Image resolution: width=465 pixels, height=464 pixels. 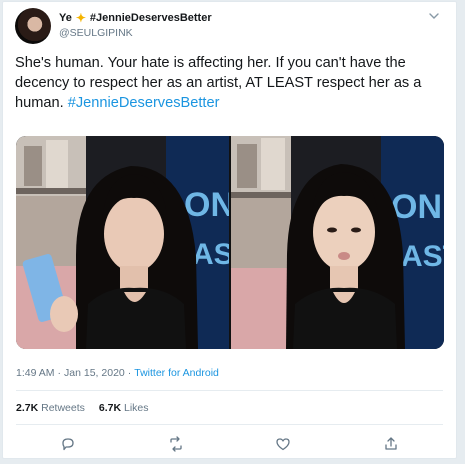 I want to click on tweet-actions, so click(x=229, y=444).